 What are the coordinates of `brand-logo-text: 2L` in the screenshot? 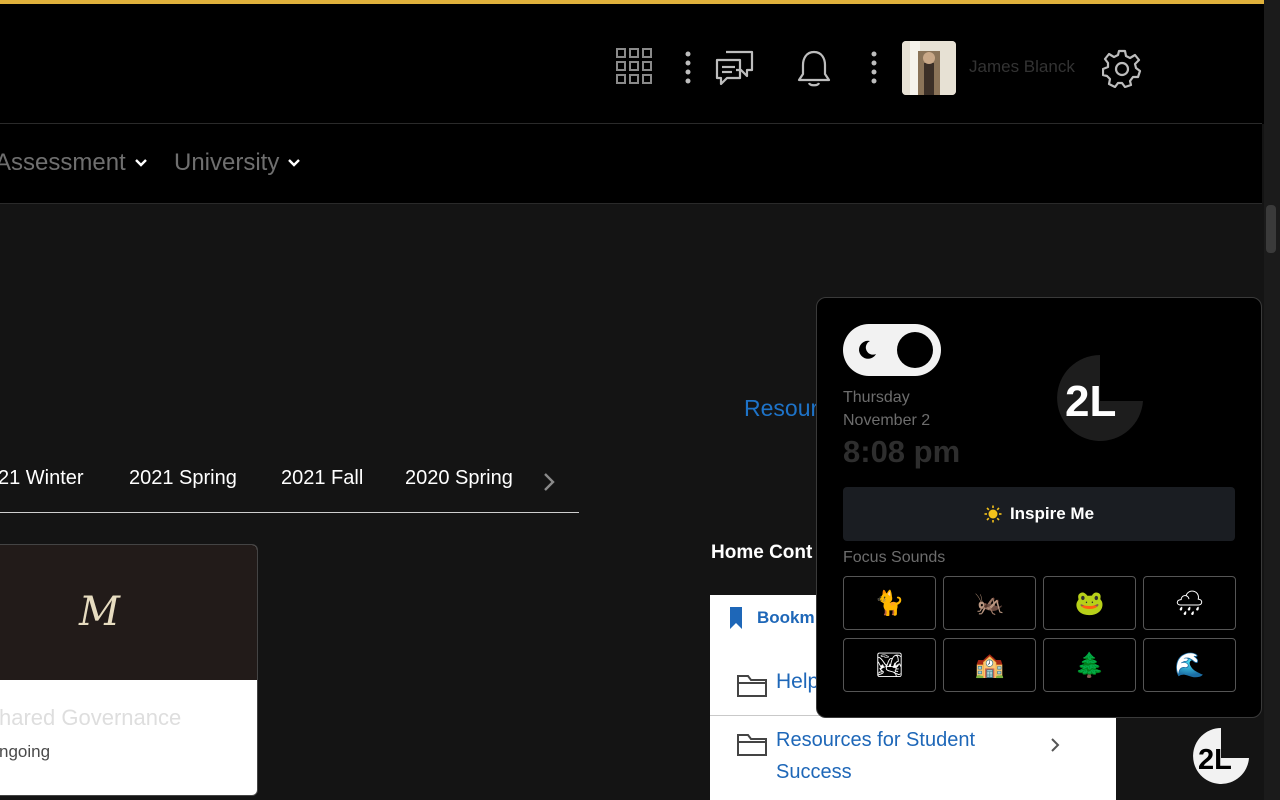 It's located at (1090, 401).